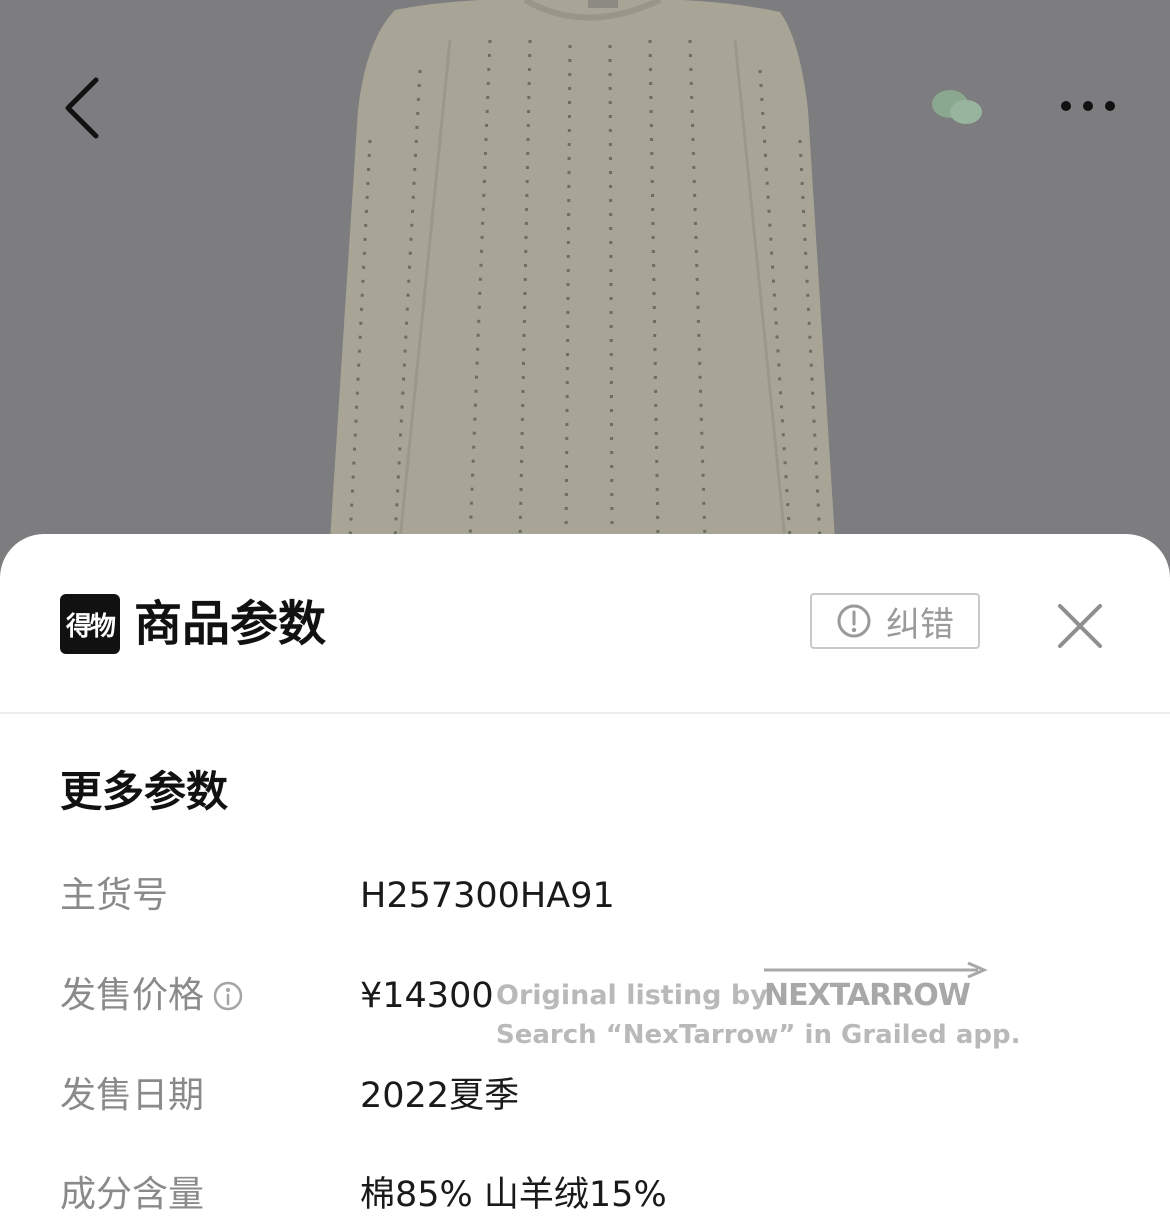 Image resolution: width=1170 pixels, height=1227 pixels. I want to click on wechat-icon, so click(957, 107).